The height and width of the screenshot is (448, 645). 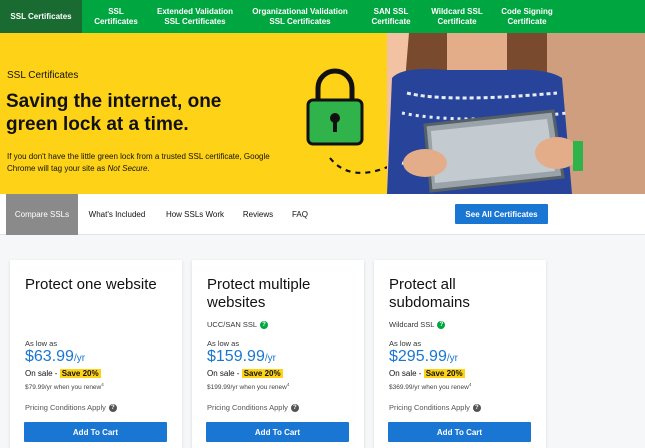 I want to click on plan-title: Protect all subdomains, so click(x=429, y=293).